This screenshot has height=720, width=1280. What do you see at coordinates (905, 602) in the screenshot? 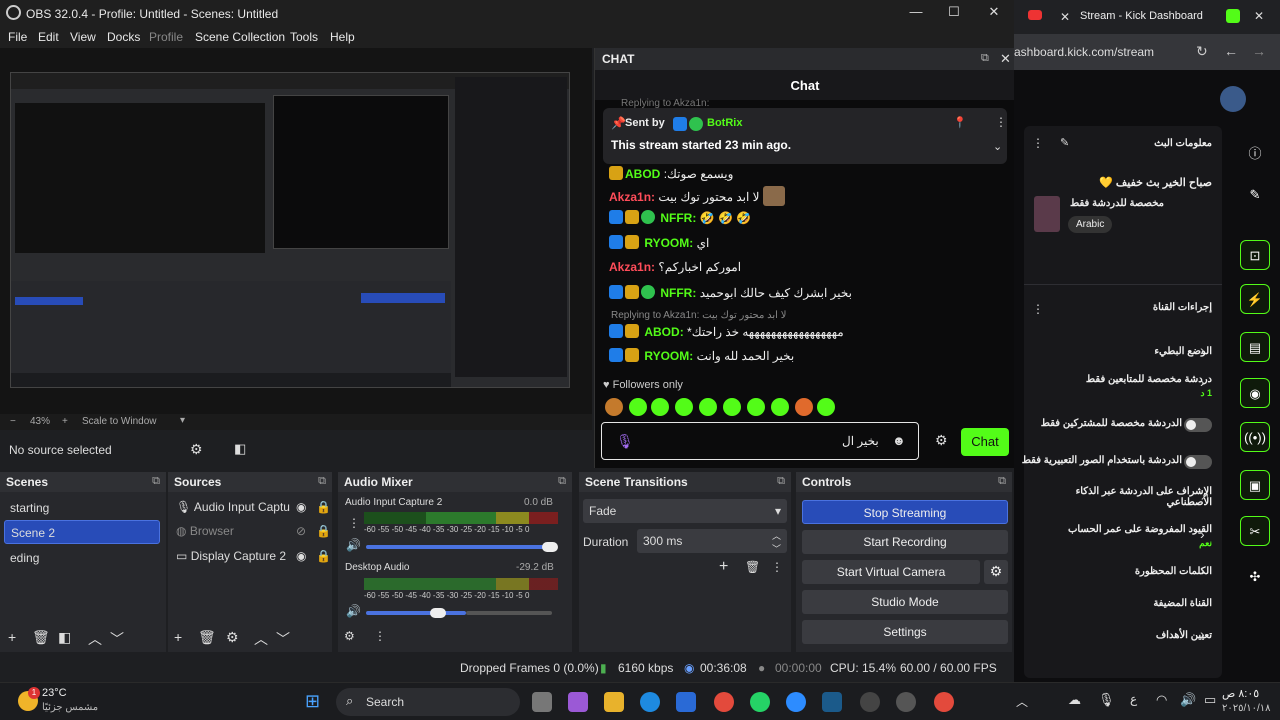
I see `studio-mode-button: Studio Mode` at bounding box center [905, 602].